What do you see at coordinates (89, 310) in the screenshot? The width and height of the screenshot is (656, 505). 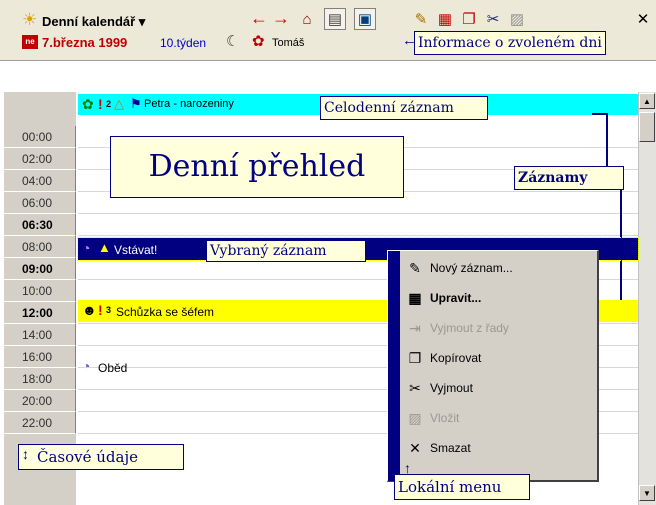 I see `person-icon: ☻` at bounding box center [89, 310].